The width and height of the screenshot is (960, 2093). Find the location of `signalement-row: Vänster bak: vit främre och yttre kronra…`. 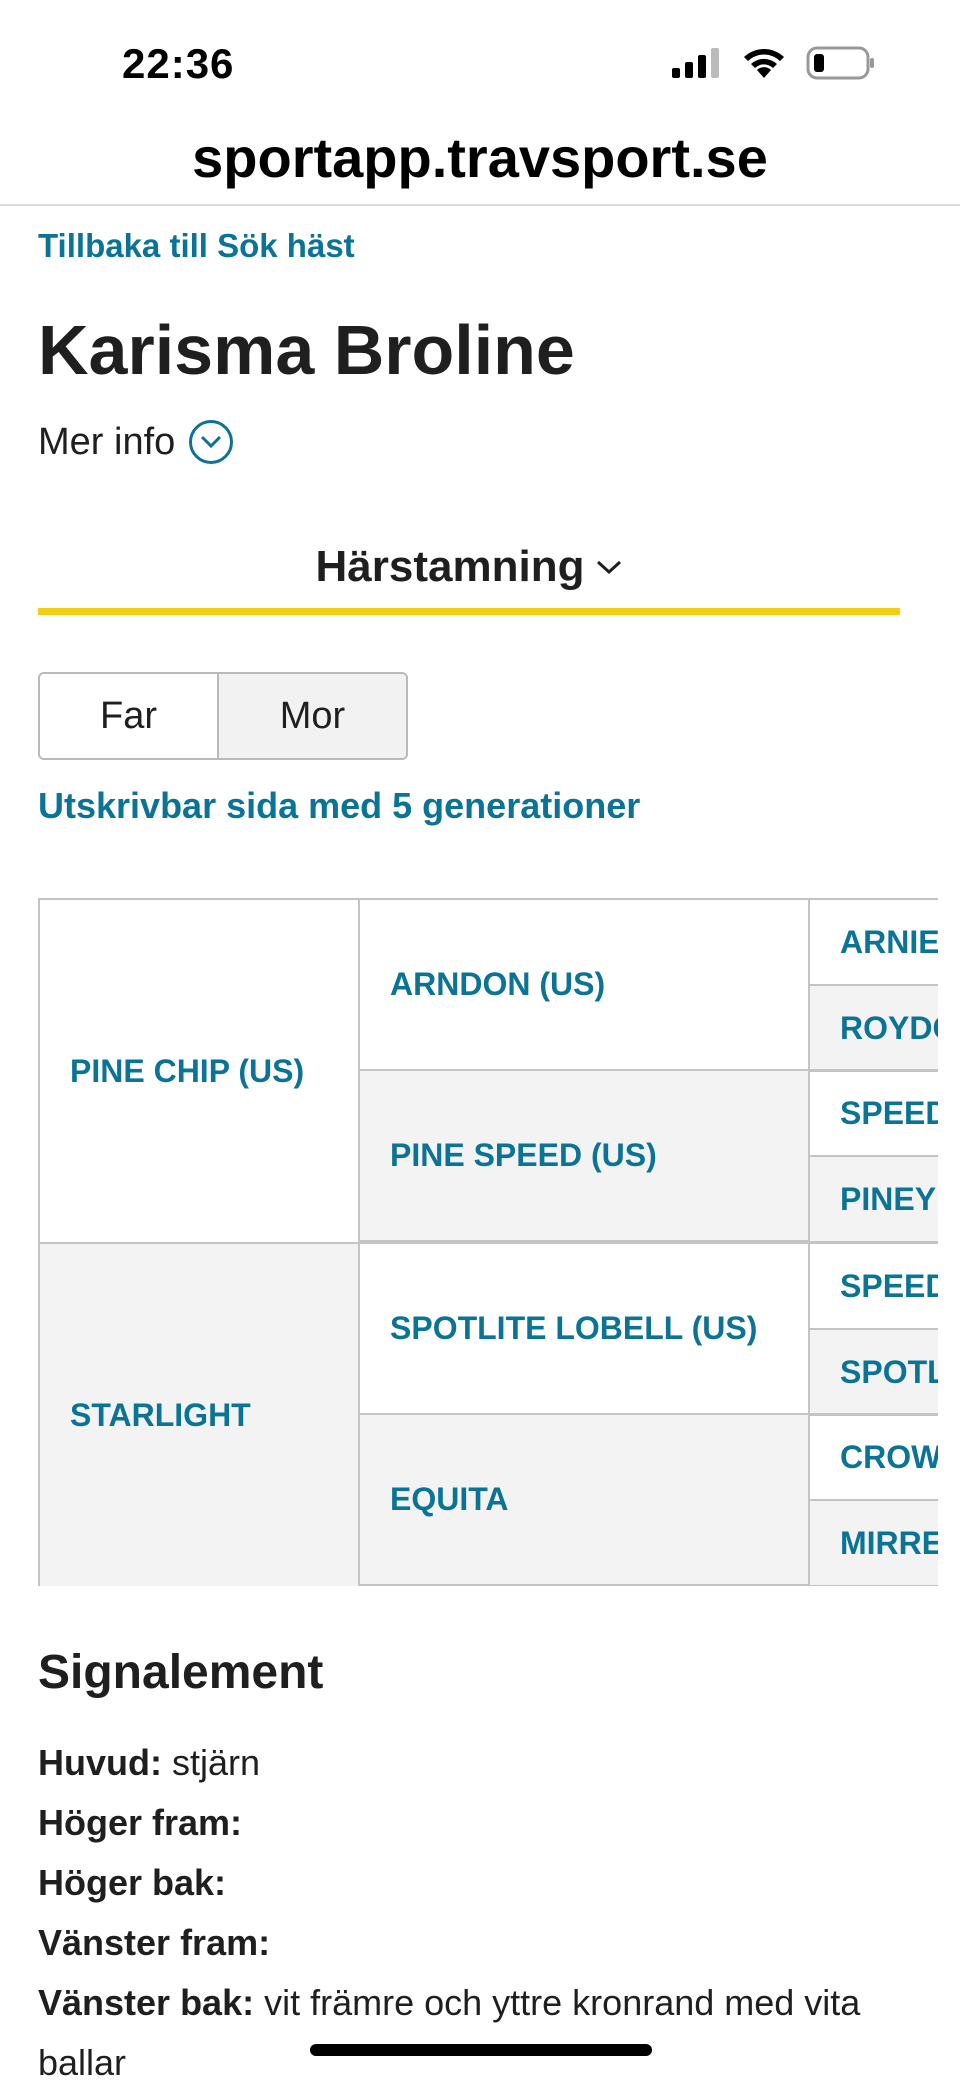

signalement-row: Vänster bak: vit främre och yttre kronra… is located at coordinates (478, 2033).